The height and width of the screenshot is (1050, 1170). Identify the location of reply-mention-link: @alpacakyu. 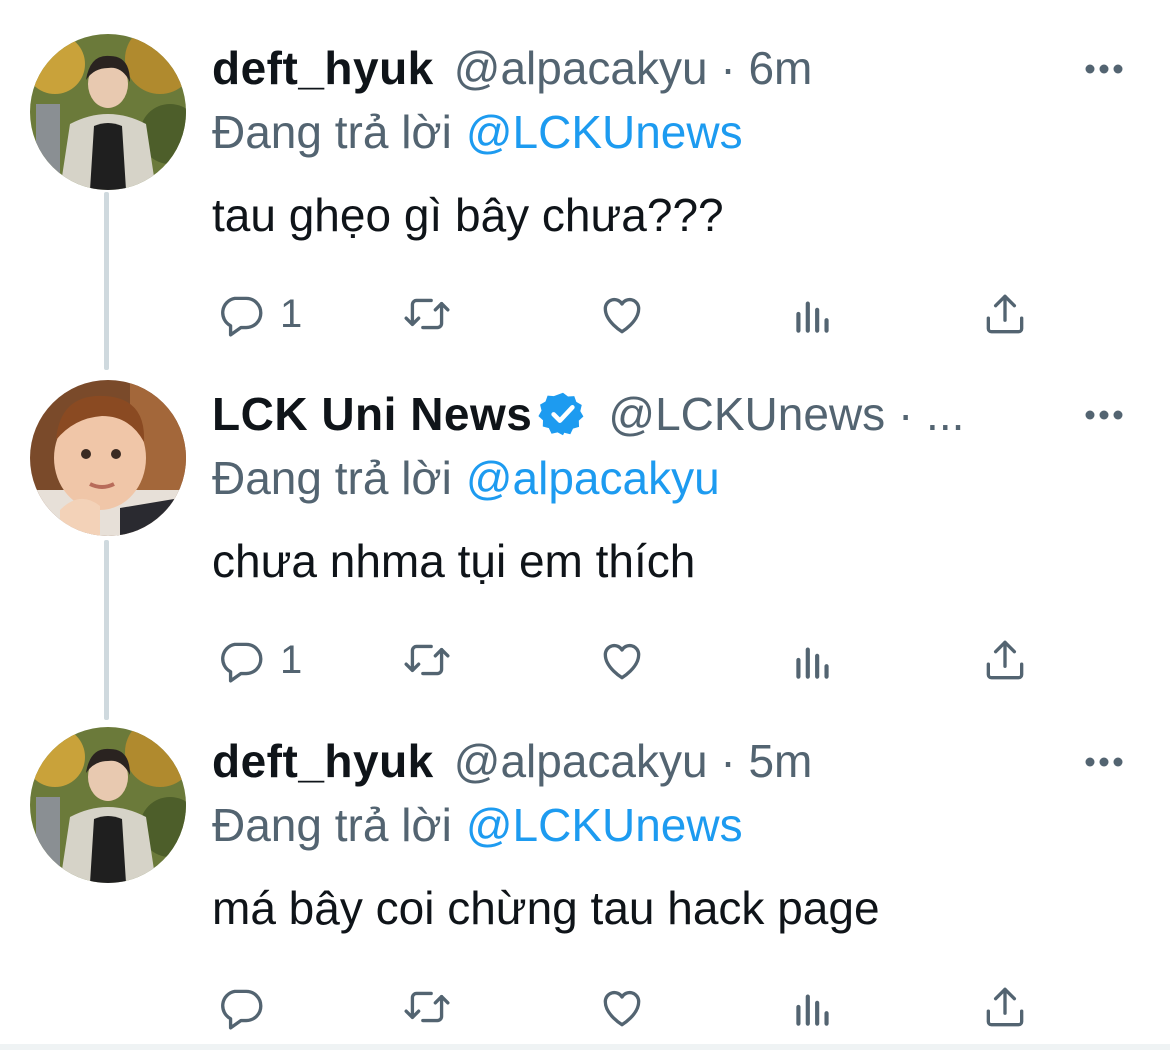
(593, 478).